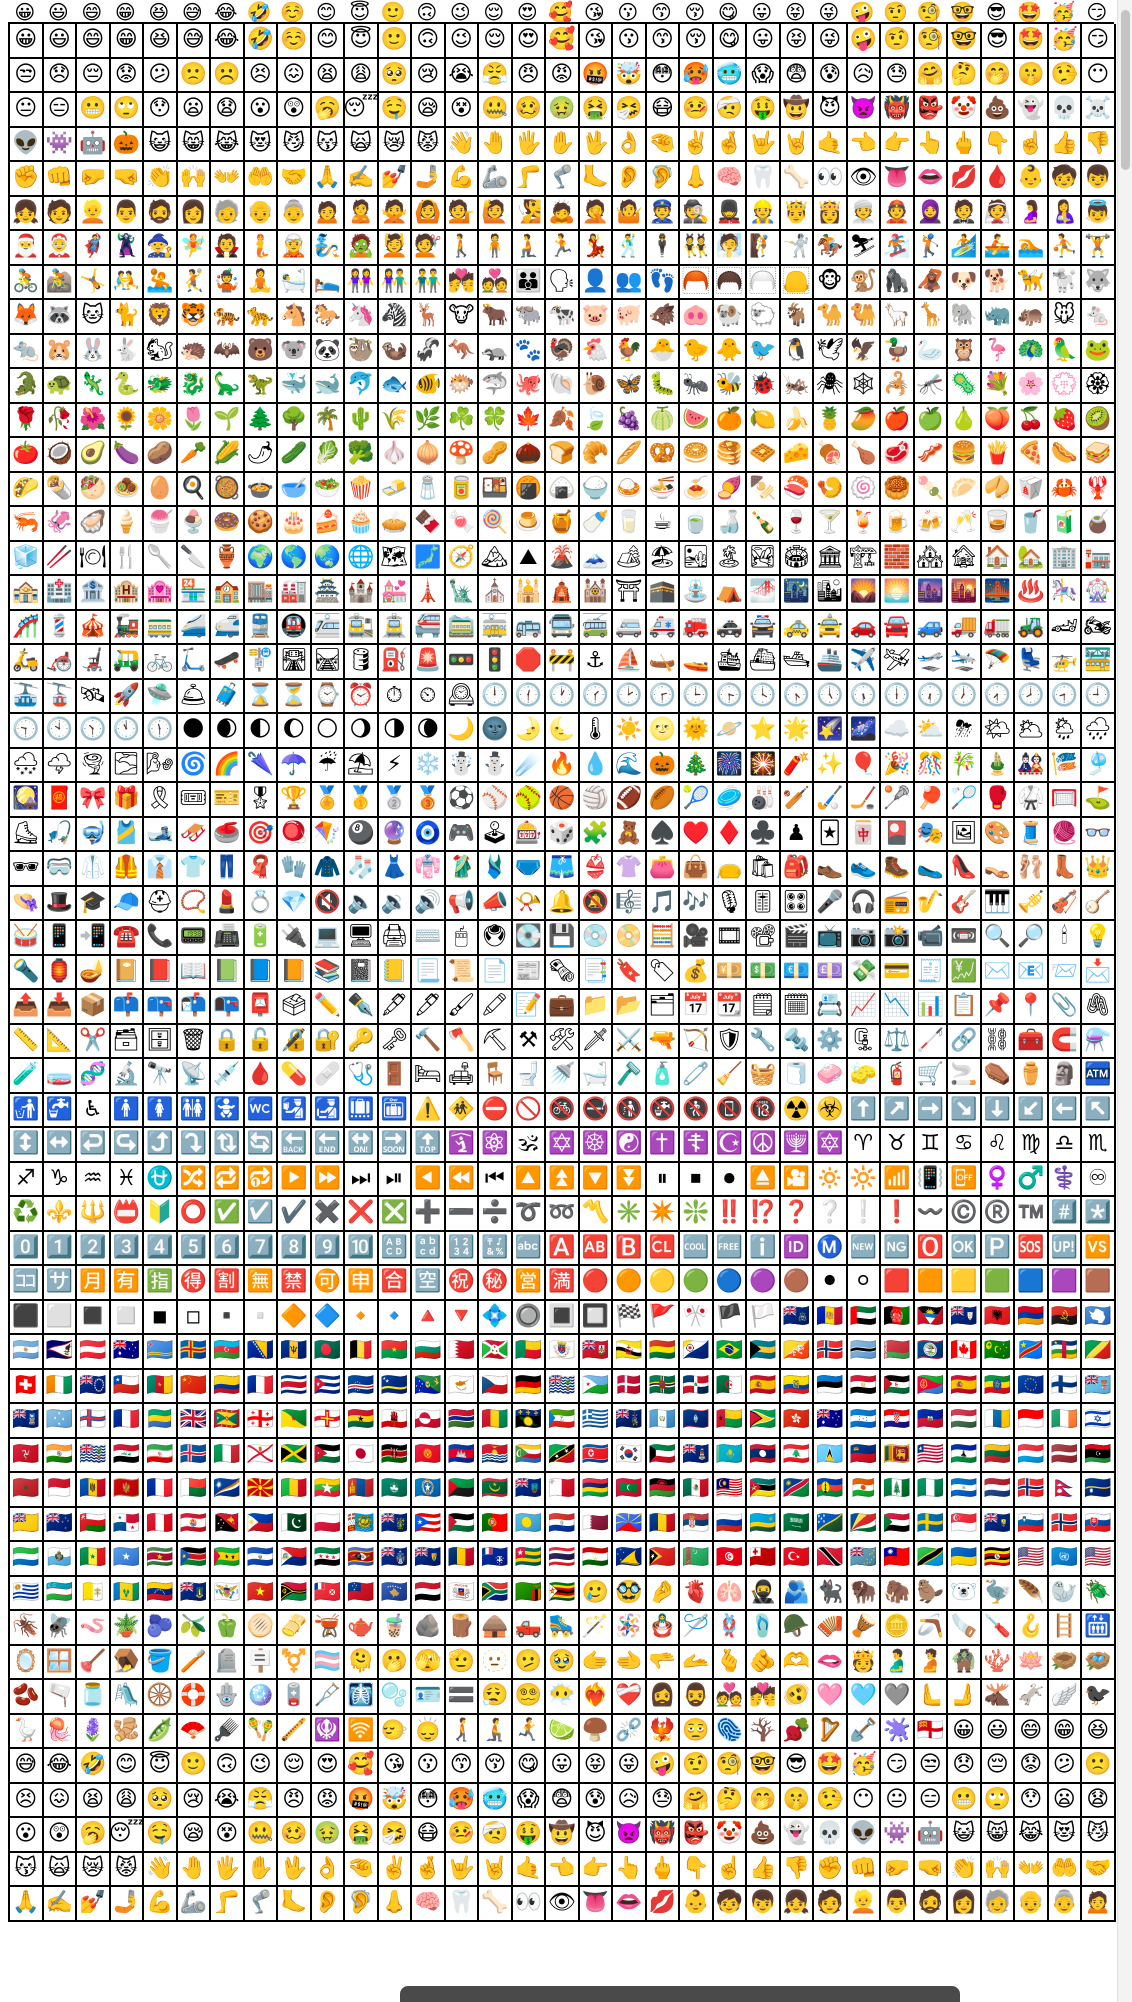 The image size is (1132, 2002). What do you see at coordinates (898, 1110) in the screenshot?
I see `emoji-cell: ↗️` at bounding box center [898, 1110].